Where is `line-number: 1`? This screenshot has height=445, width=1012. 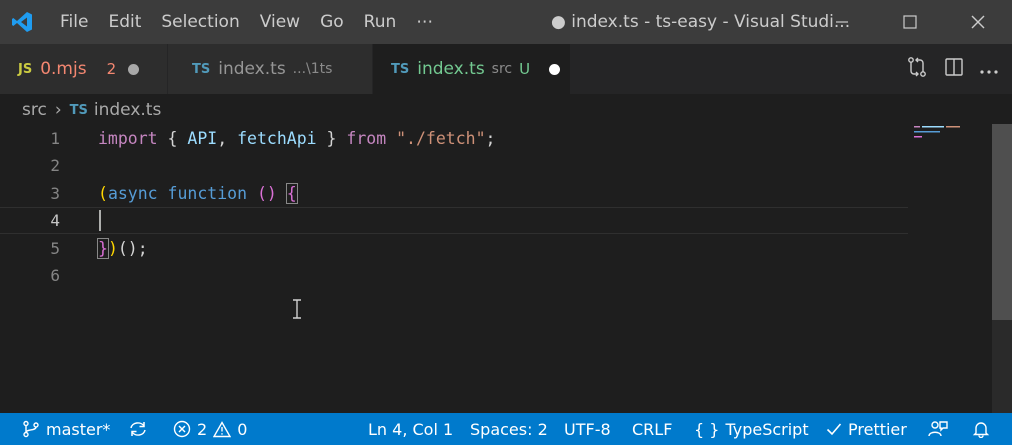
line-number: 1 is located at coordinates (55, 138).